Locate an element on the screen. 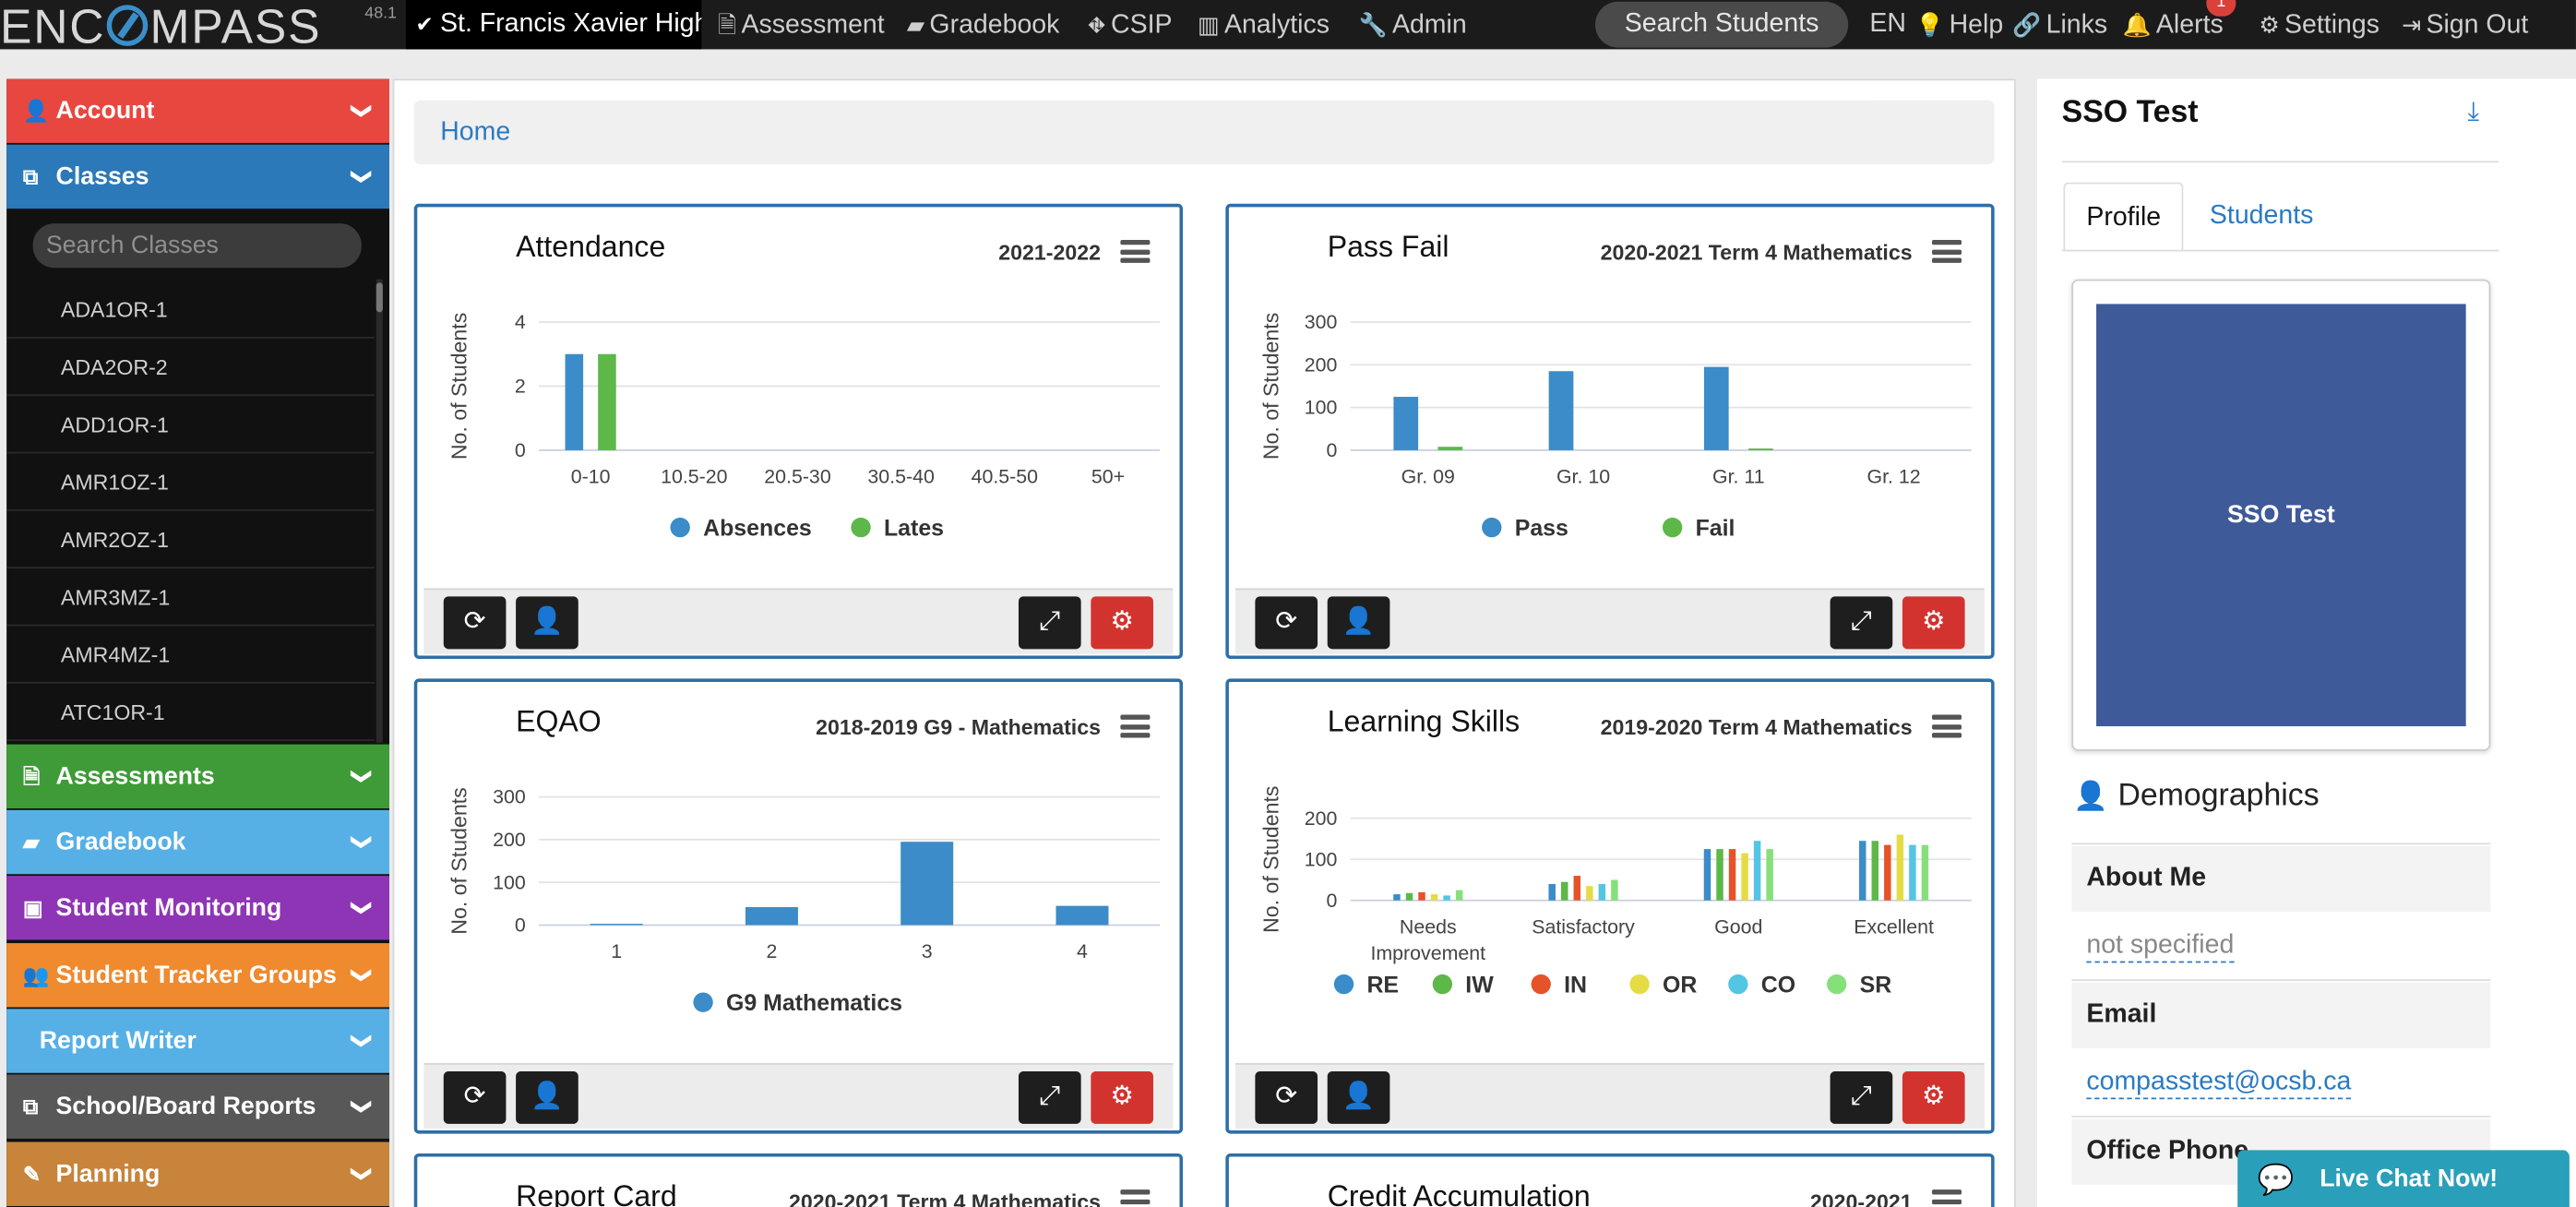 Image resolution: width=2576 pixels, height=1207 pixels. class-list-scrollthumb is located at coordinates (379, 297).